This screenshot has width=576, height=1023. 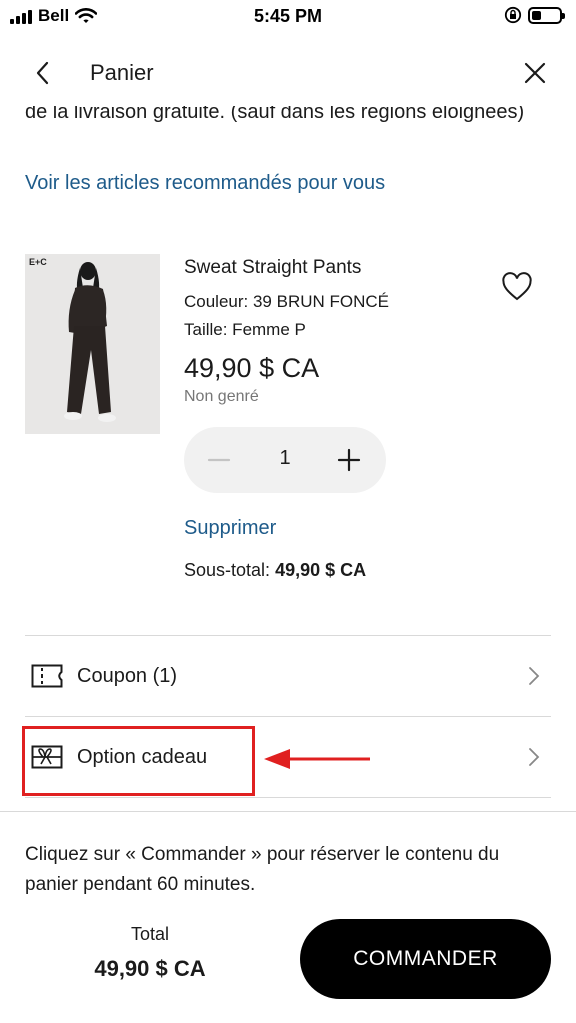 I want to click on status-right, so click(x=534, y=15).